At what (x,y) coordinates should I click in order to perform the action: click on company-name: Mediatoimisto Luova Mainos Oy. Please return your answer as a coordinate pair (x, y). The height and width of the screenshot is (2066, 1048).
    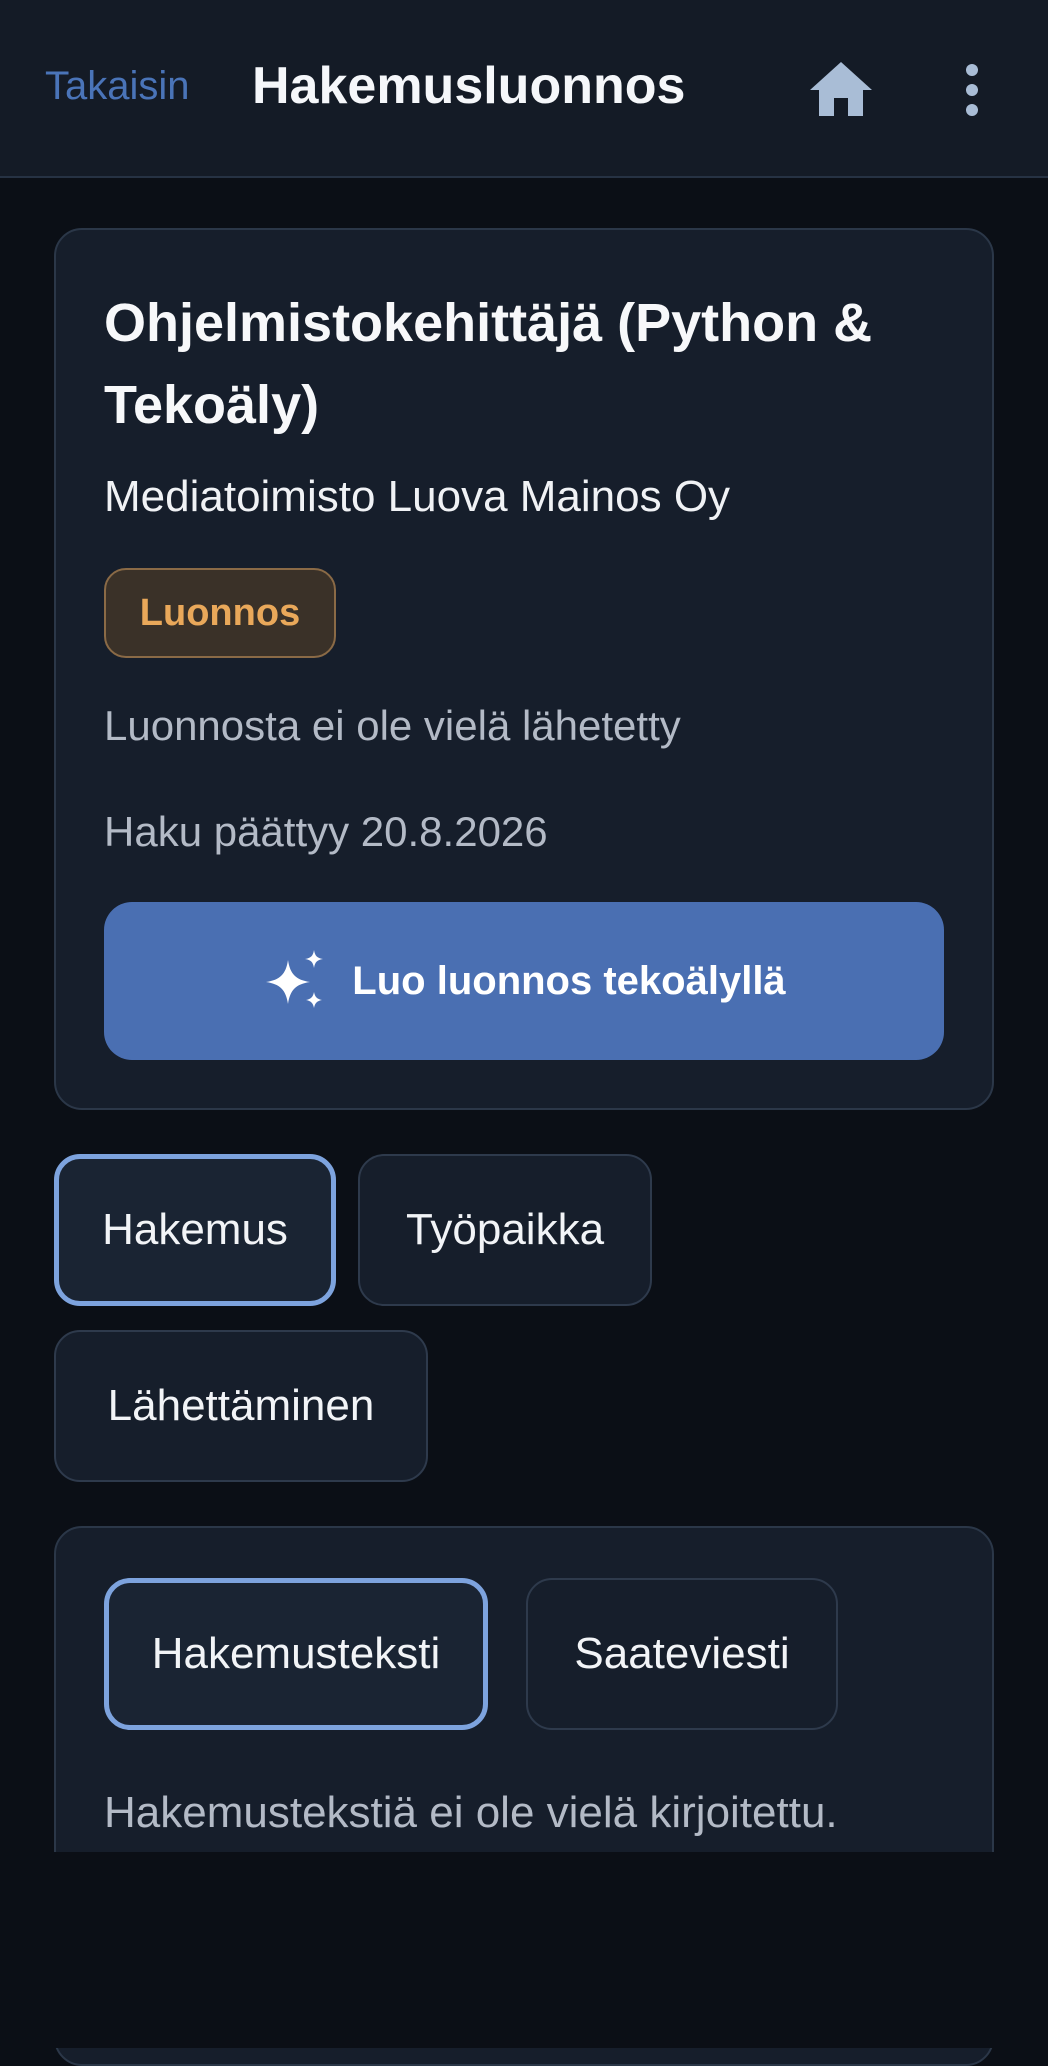
    Looking at the image, I should click on (417, 496).